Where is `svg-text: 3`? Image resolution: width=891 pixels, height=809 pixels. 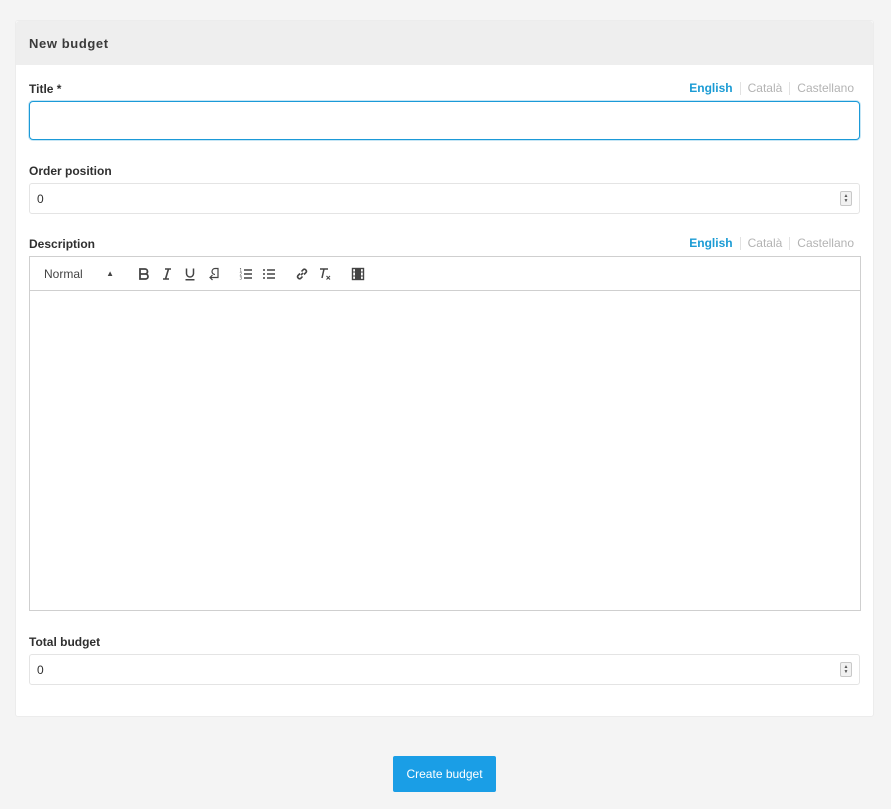 svg-text: 3 is located at coordinates (240, 277).